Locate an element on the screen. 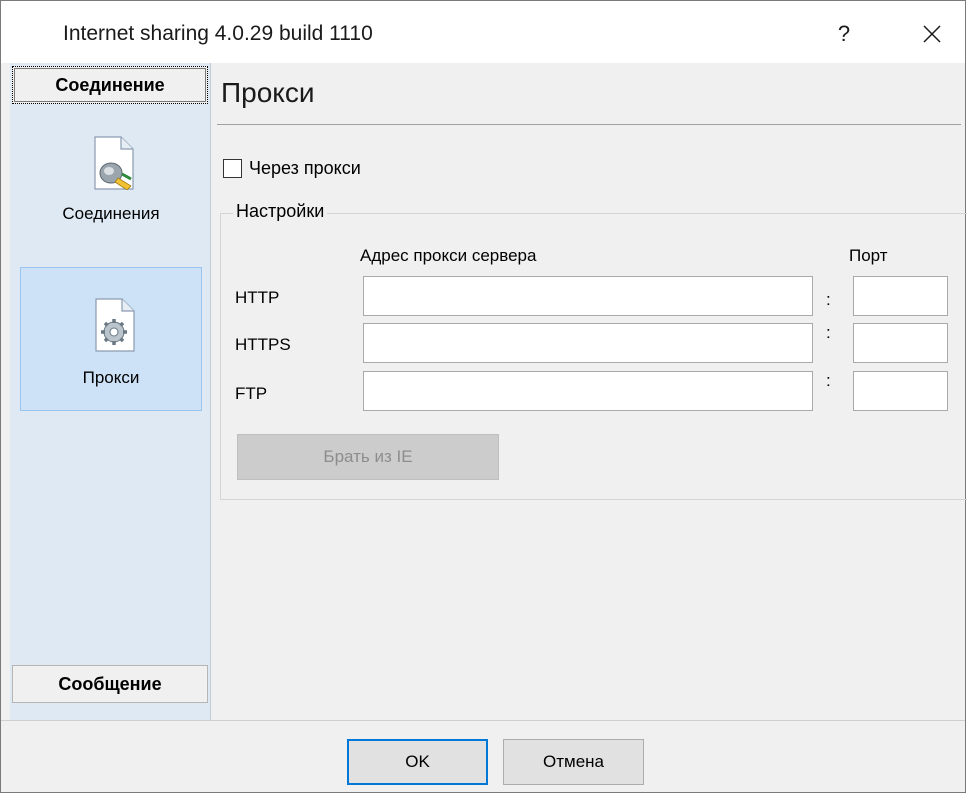  https-label: HTTPS is located at coordinates (263, 344).